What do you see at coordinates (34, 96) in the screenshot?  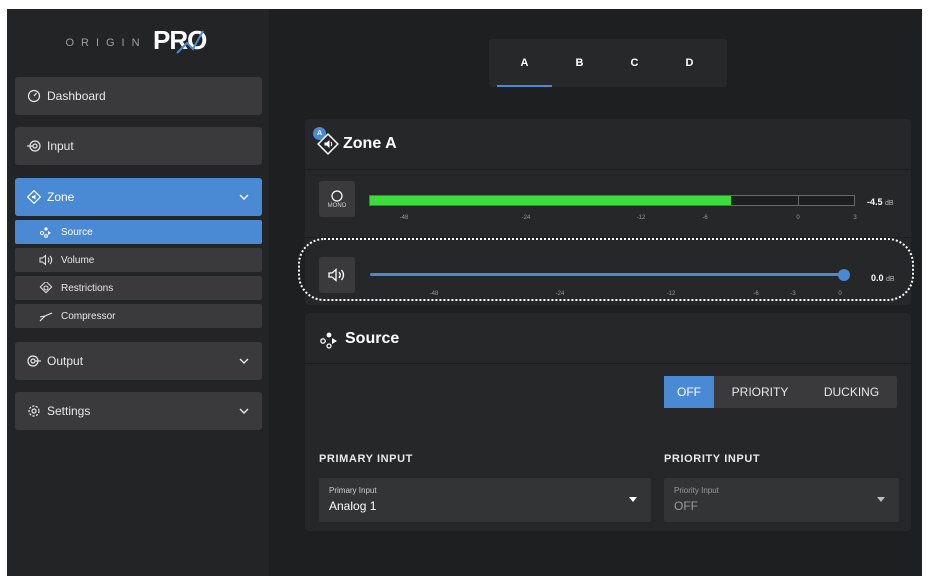 I see `dashboard-icon` at bounding box center [34, 96].